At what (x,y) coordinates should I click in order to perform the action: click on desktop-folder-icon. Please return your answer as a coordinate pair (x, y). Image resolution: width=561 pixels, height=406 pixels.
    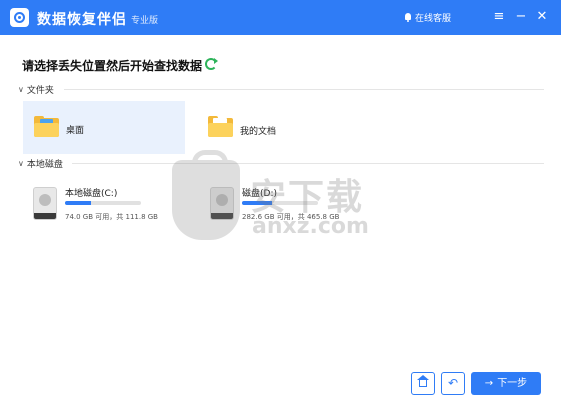
    Looking at the image, I should click on (46, 126).